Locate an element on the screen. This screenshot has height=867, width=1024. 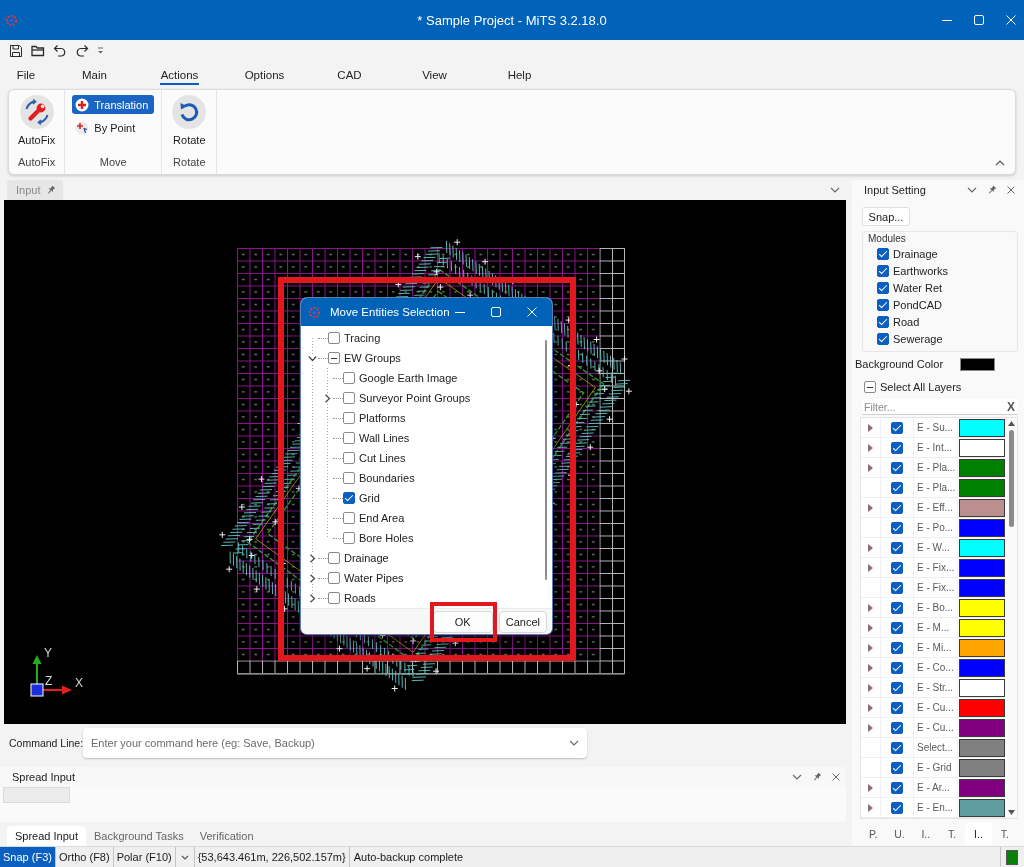
folder-icon is located at coordinates (38, 51).